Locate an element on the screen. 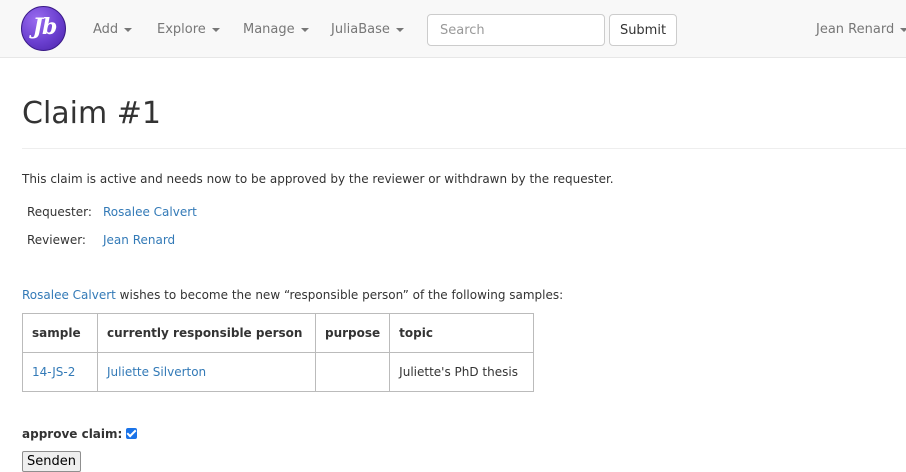  column-header-purpose: purpose is located at coordinates (352, 333).